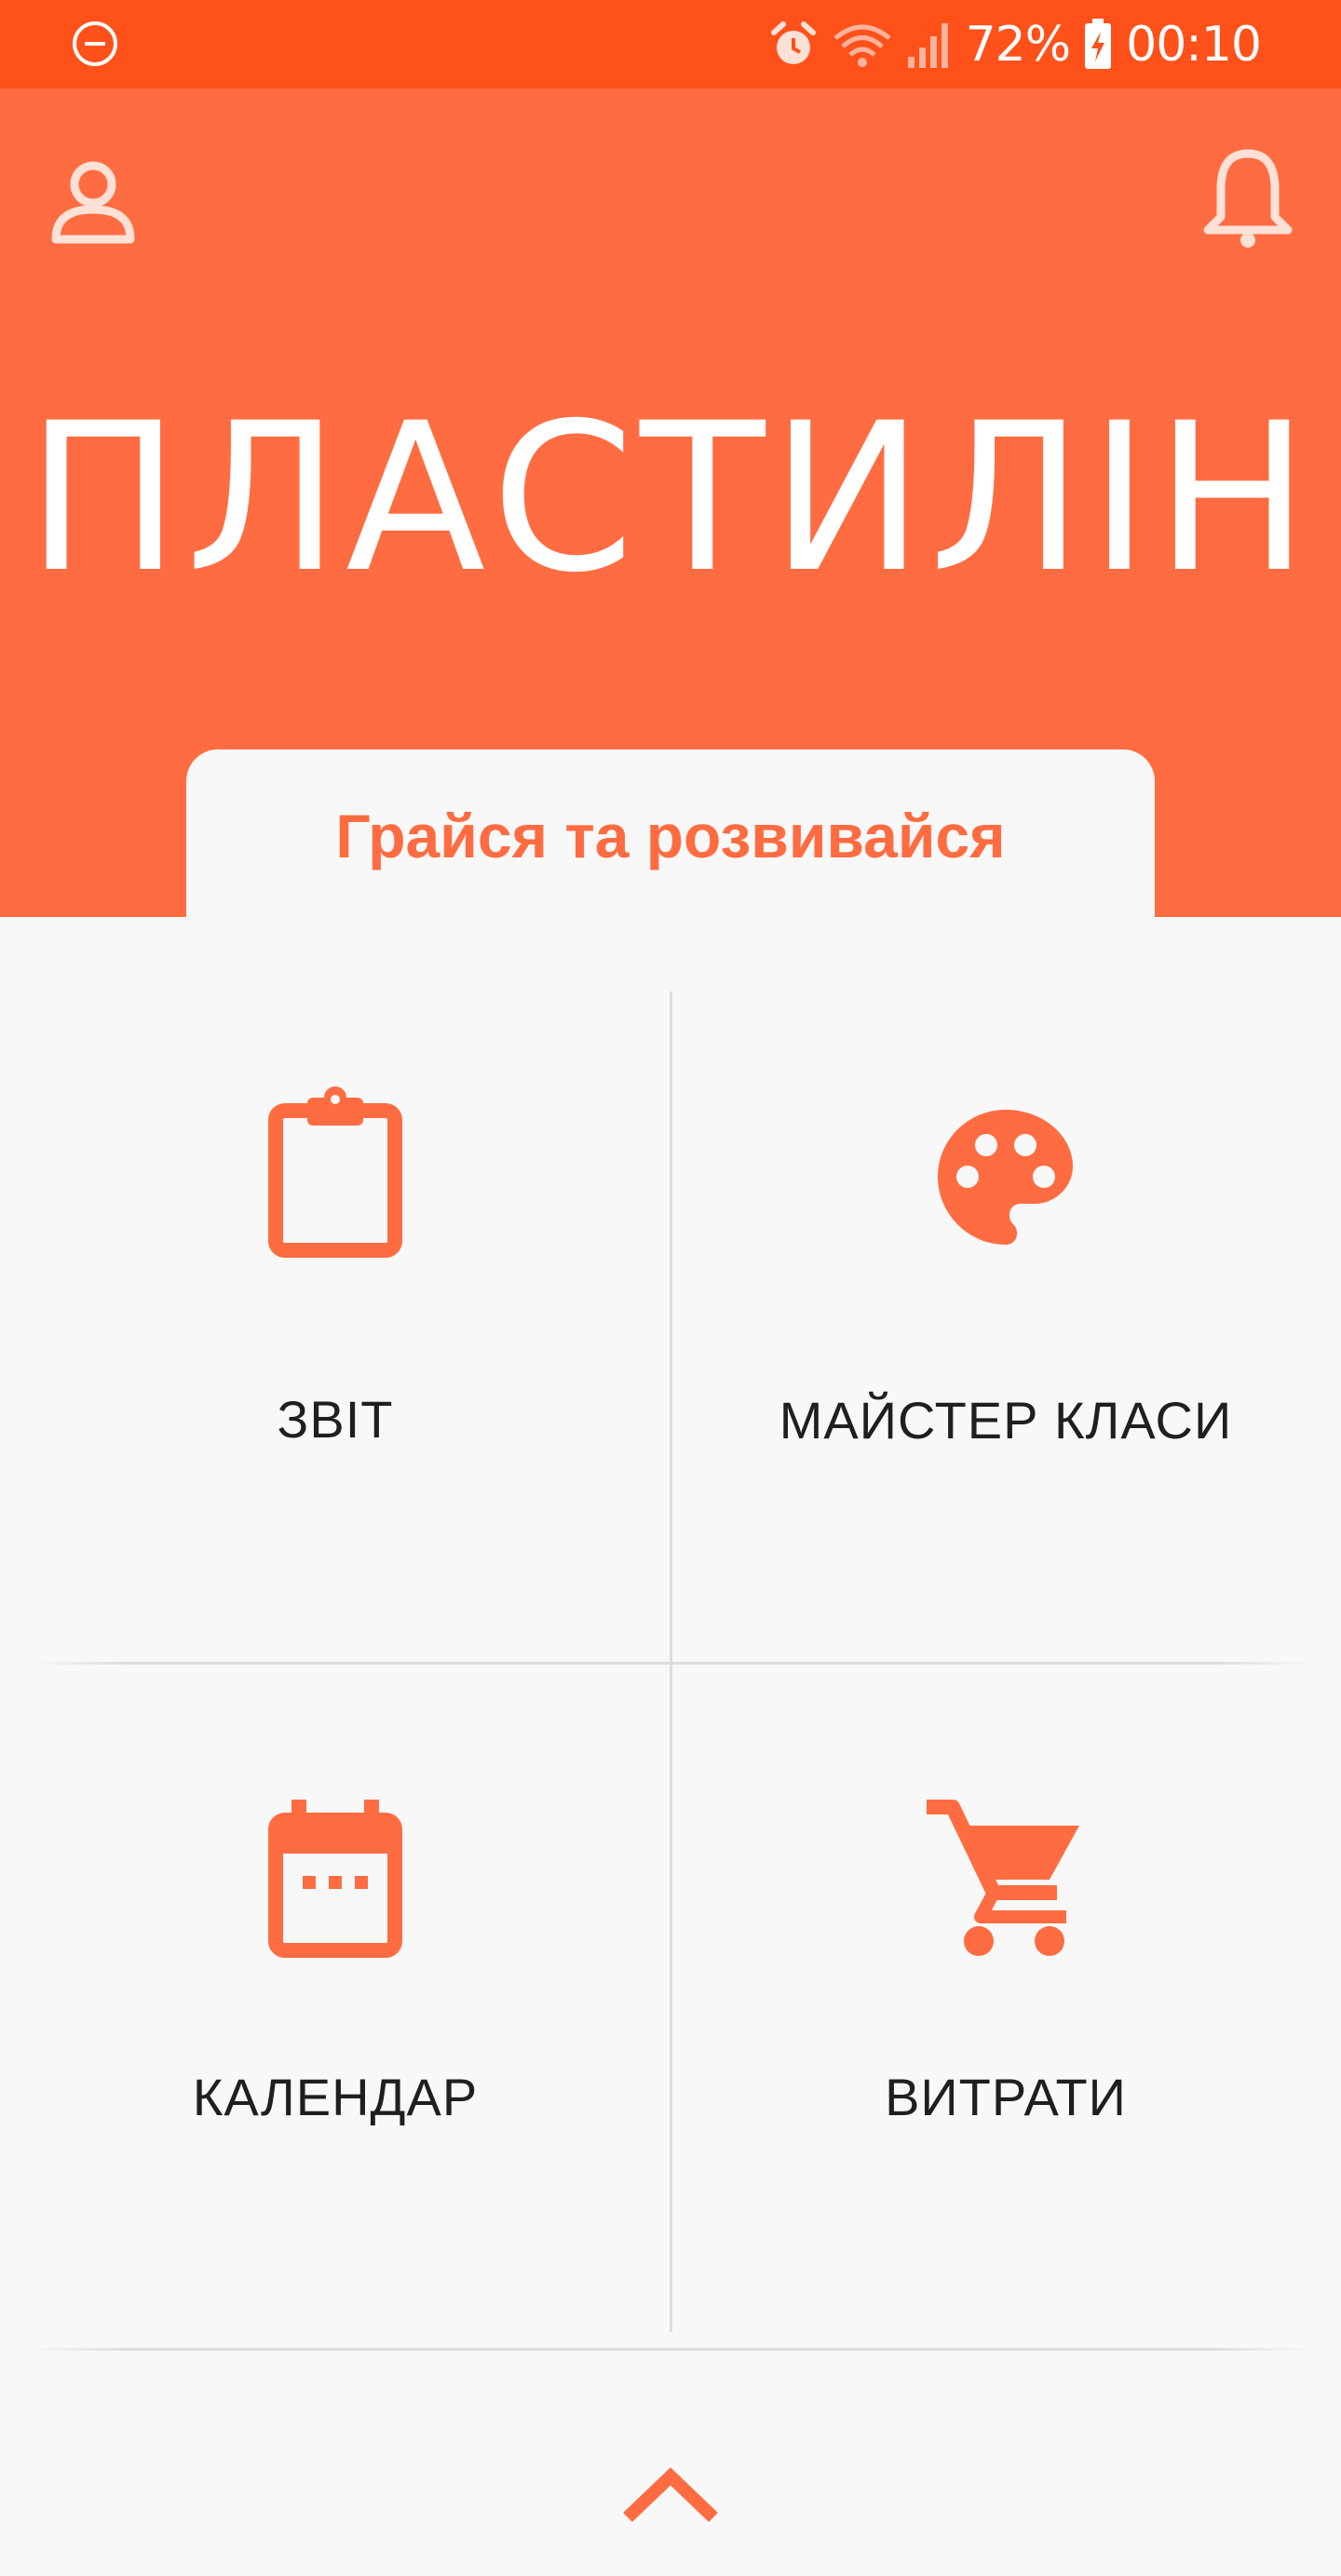  I want to click on cart-icon, so click(1005, 1879).